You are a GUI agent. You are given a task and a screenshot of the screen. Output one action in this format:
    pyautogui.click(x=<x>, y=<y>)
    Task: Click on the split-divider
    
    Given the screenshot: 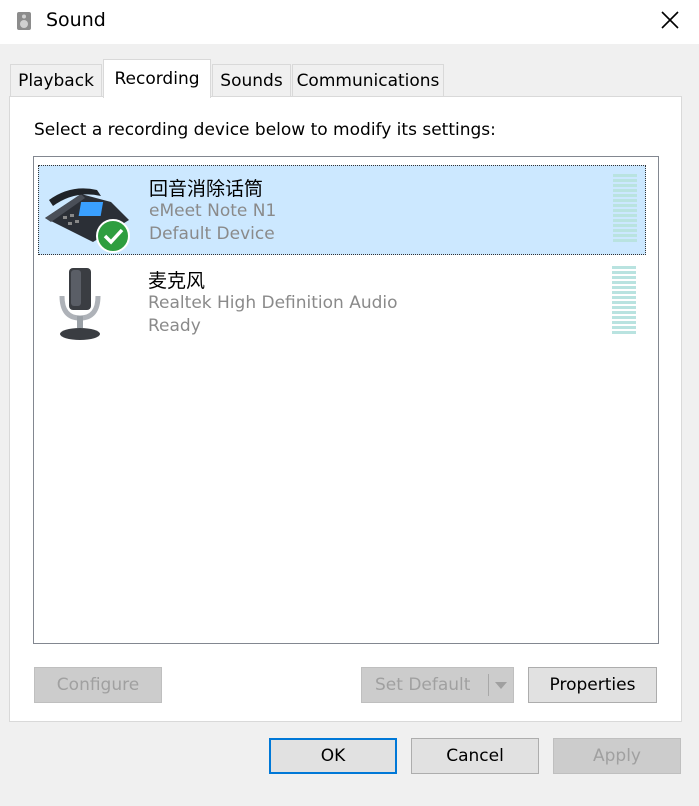 What is the action you would take?
    pyautogui.click(x=488, y=685)
    